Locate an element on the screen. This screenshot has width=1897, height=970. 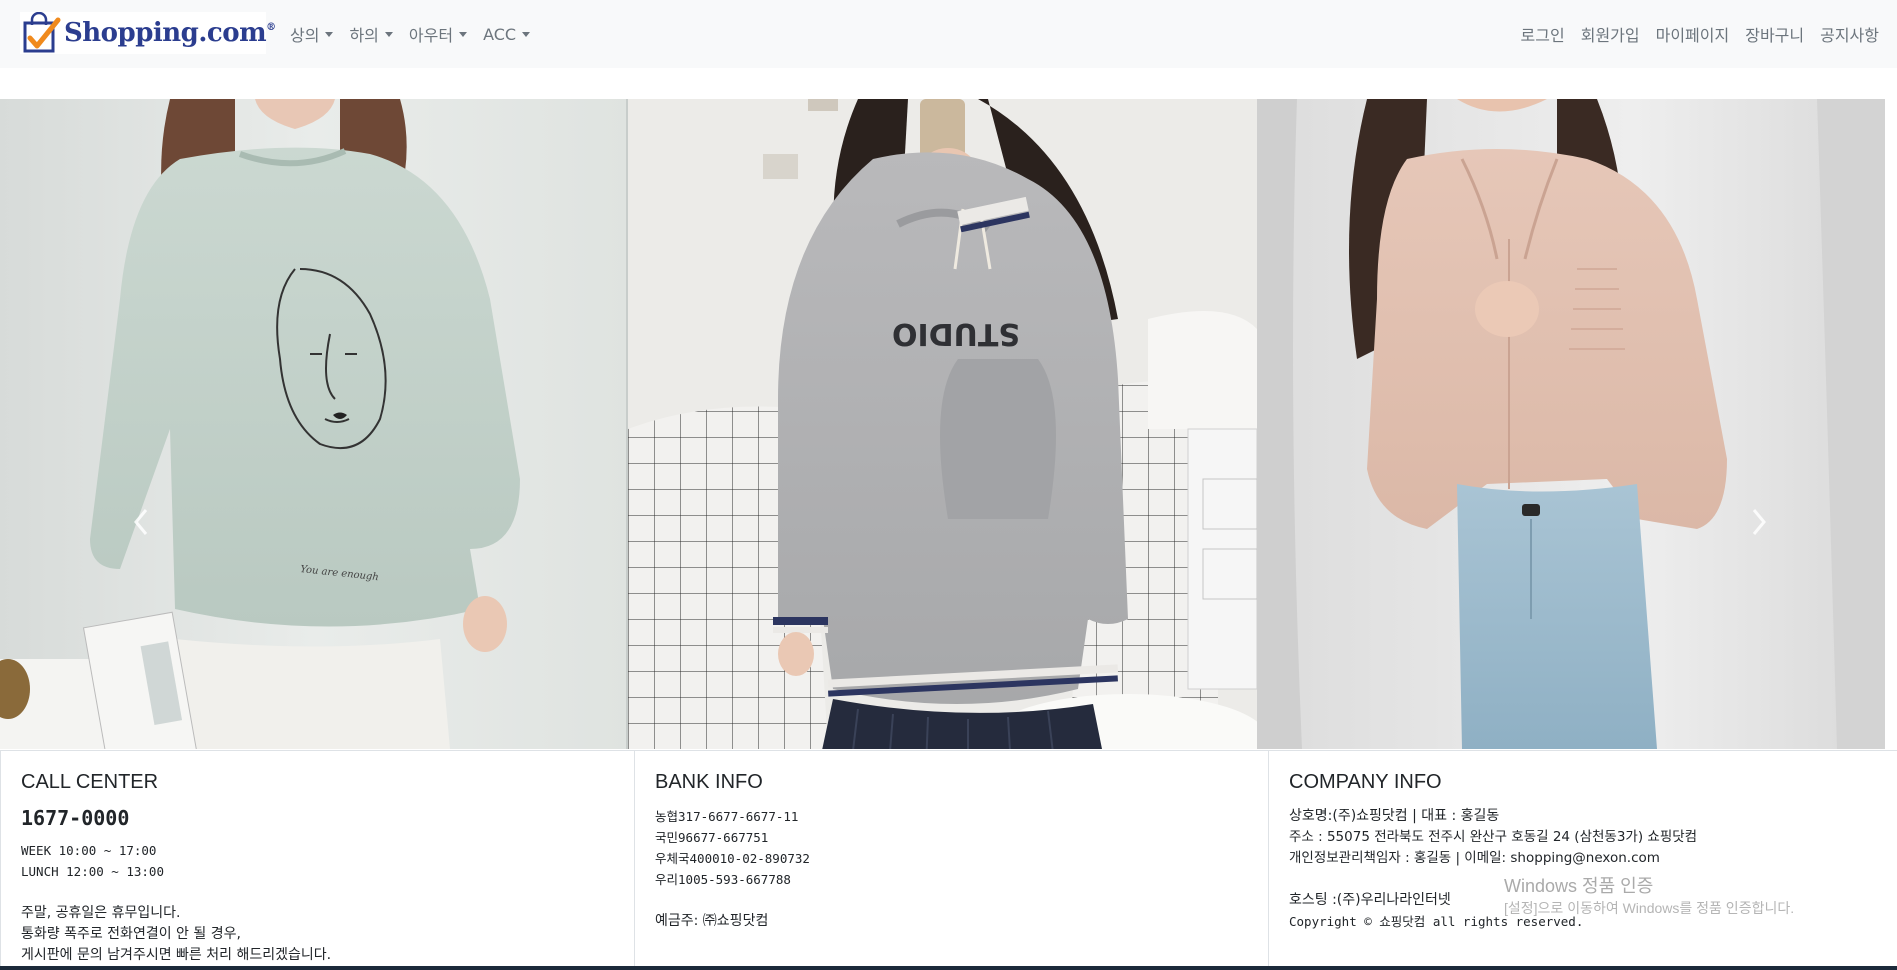
nav-dropdown-tops: 상의 is located at coordinates (312, 34).